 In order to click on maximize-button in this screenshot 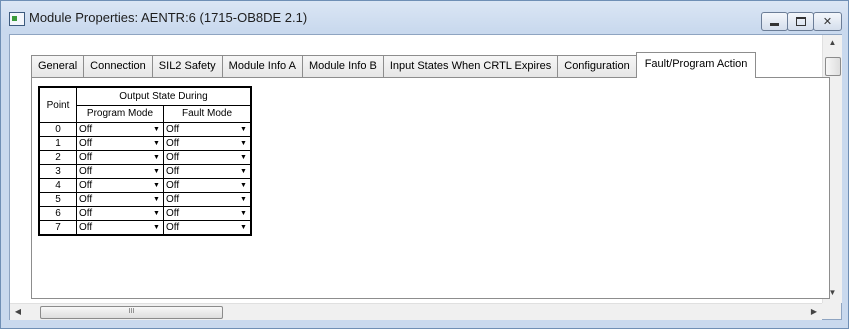, I will do `click(800, 21)`.